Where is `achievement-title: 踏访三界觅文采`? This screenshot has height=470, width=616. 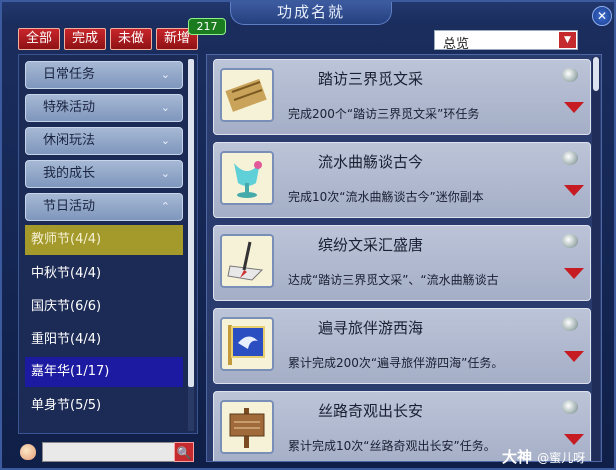 achievement-title: 踏访三界觅文采 is located at coordinates (371, 79).